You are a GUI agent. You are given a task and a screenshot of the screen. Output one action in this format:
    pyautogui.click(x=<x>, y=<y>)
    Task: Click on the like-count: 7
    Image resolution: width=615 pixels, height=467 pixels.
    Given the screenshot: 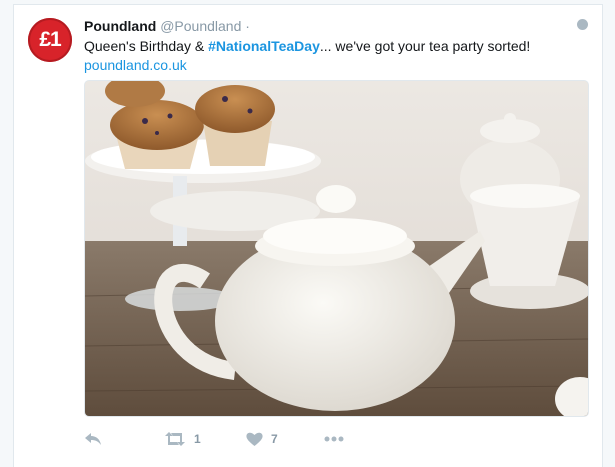 What is the action you would take?
    pyautogui.click(x=274, y=439)
    